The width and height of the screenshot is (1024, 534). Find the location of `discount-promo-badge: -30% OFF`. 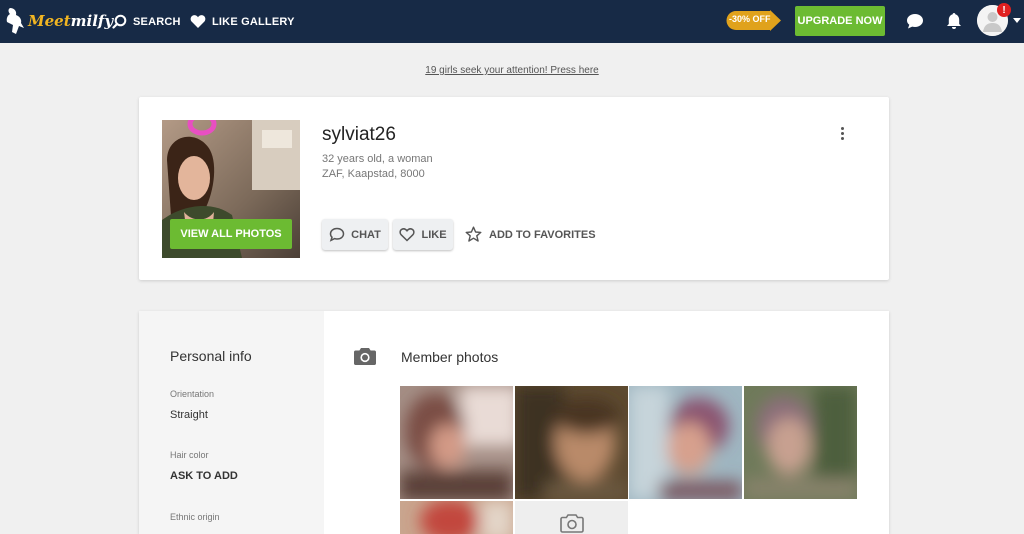

discount-promo-badge: -30% OFF is located at coordinates (754, 20).